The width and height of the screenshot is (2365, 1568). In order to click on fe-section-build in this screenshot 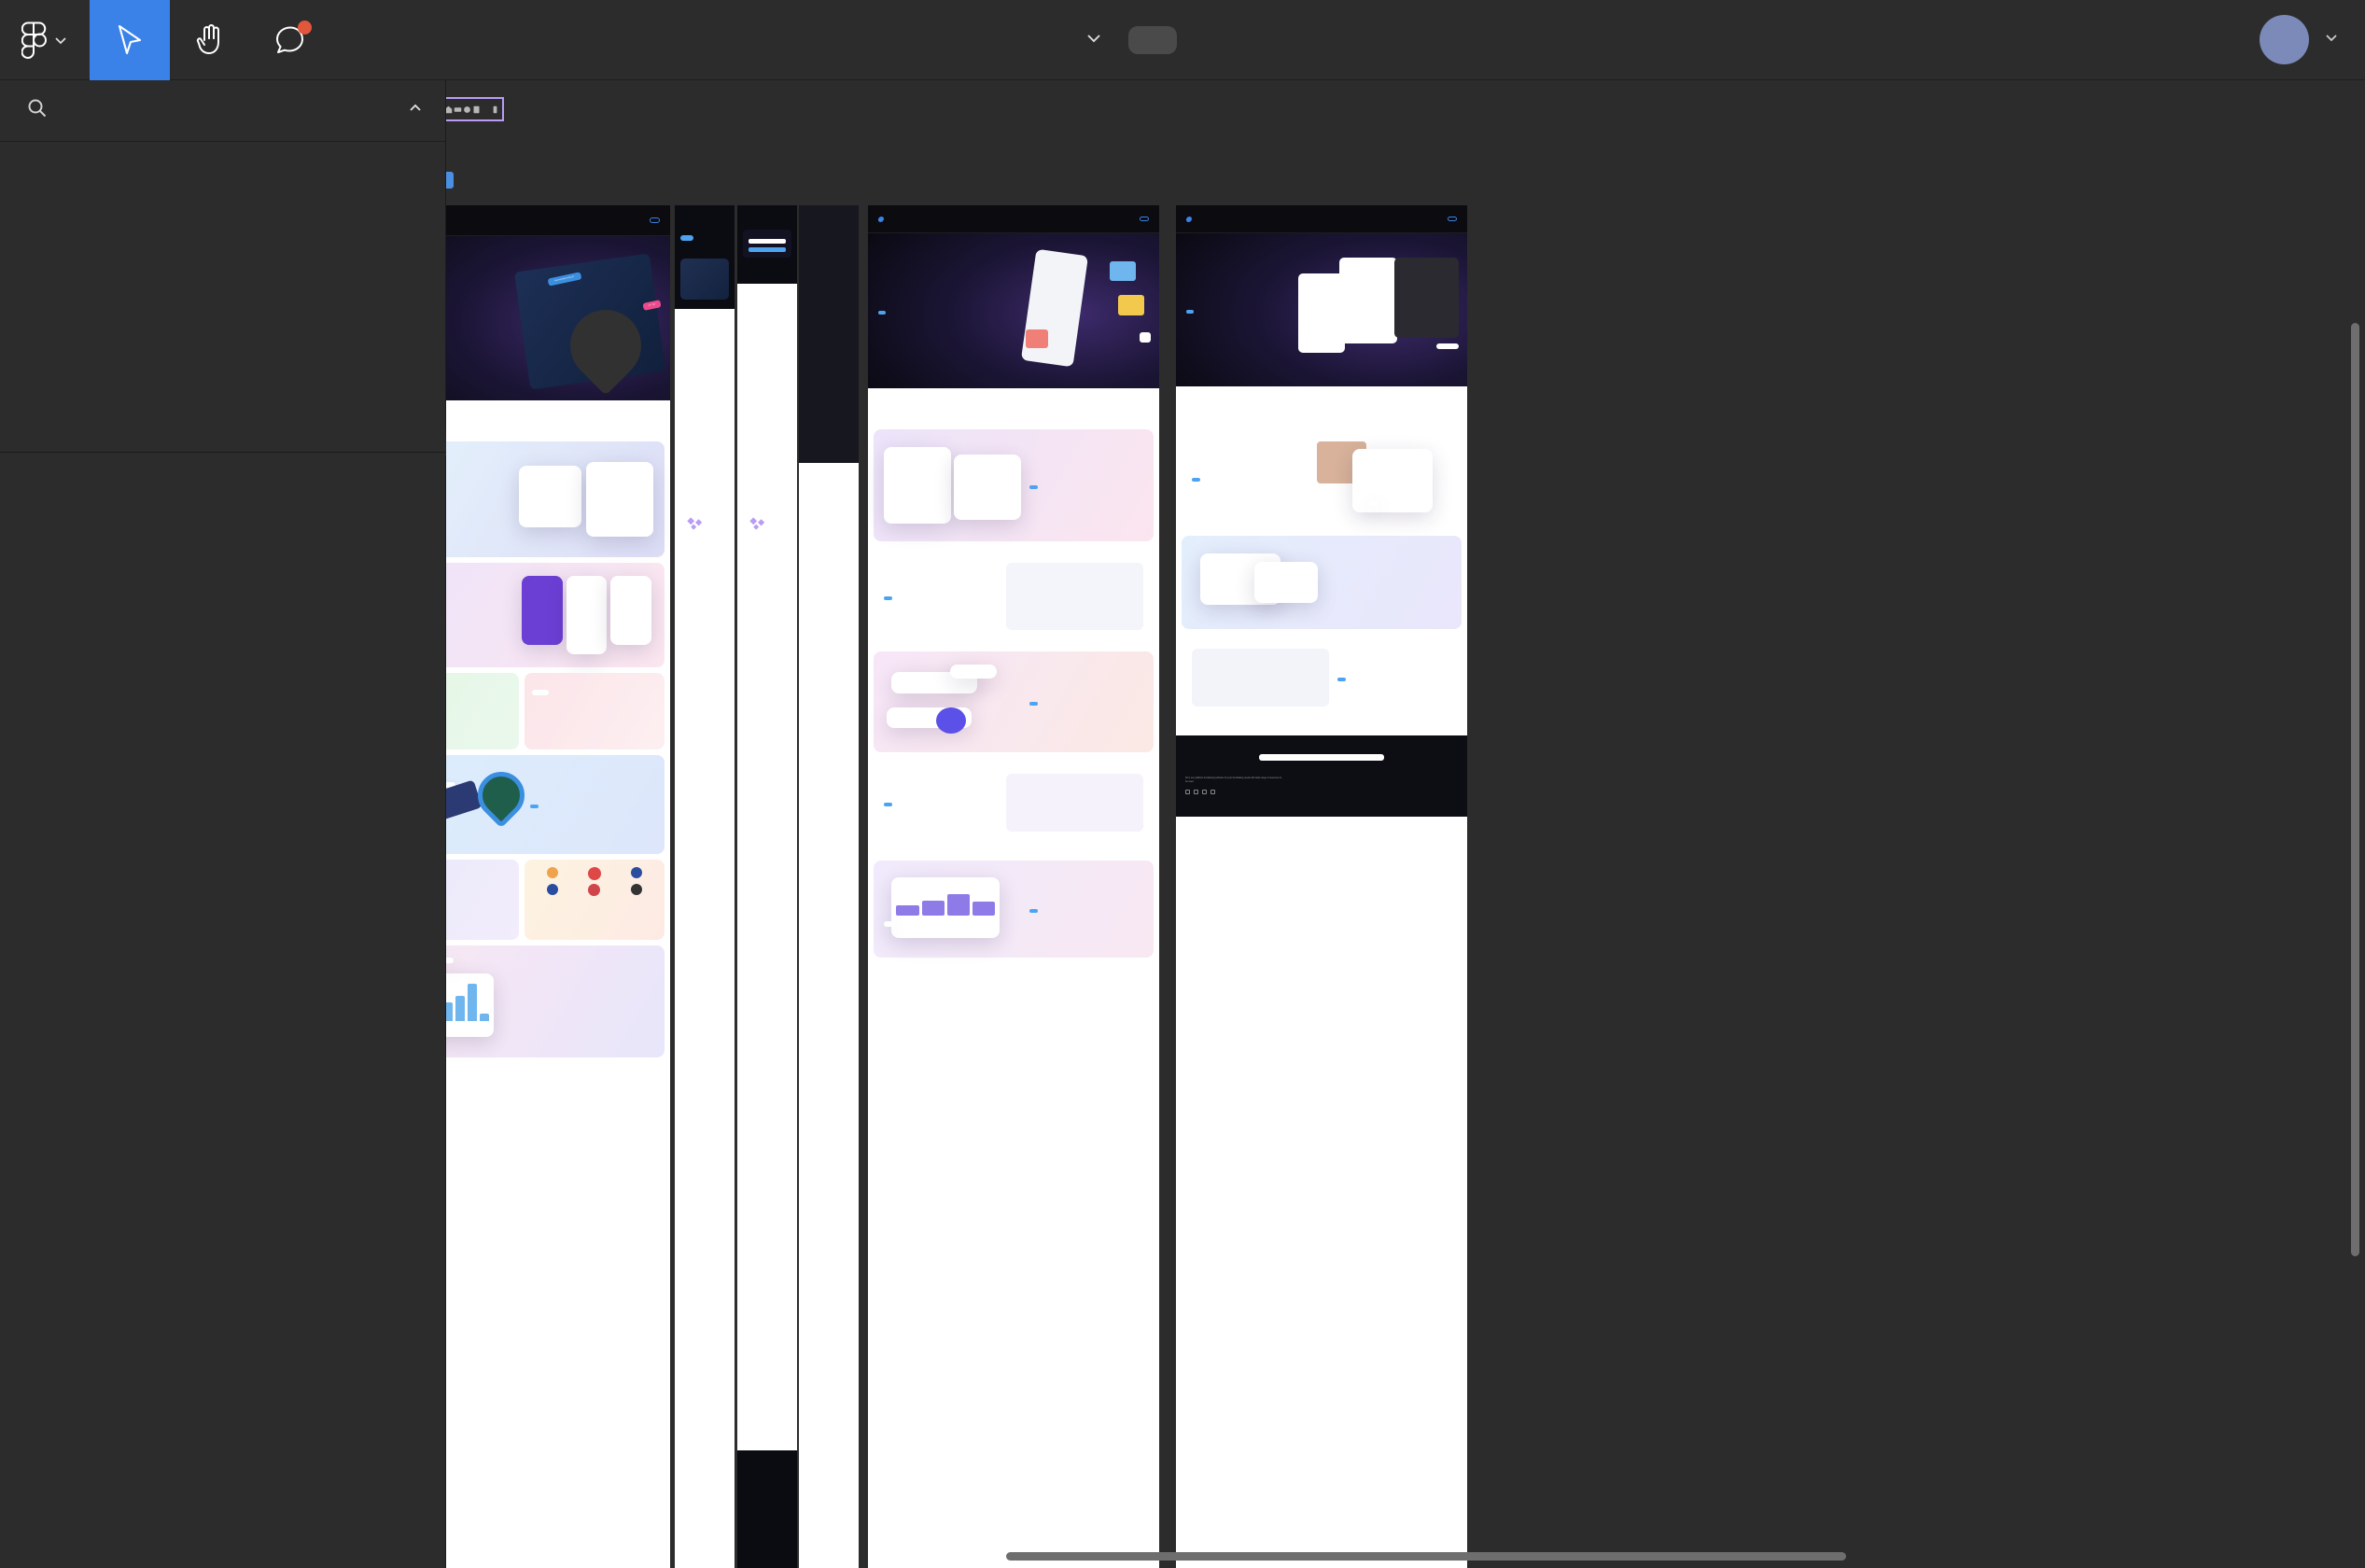, I will do `click(1322, 478)`.